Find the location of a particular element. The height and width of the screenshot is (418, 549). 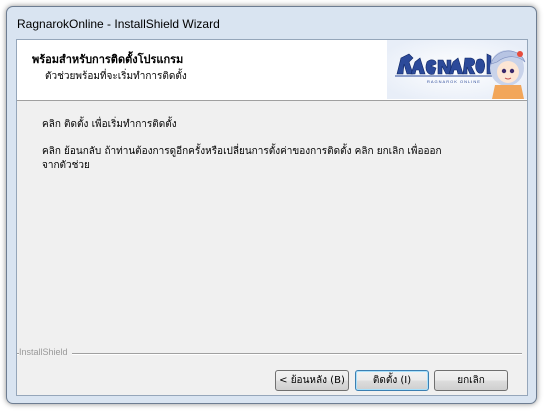

cancel-button: ยกเลิก is located at coordinates (471, 380).